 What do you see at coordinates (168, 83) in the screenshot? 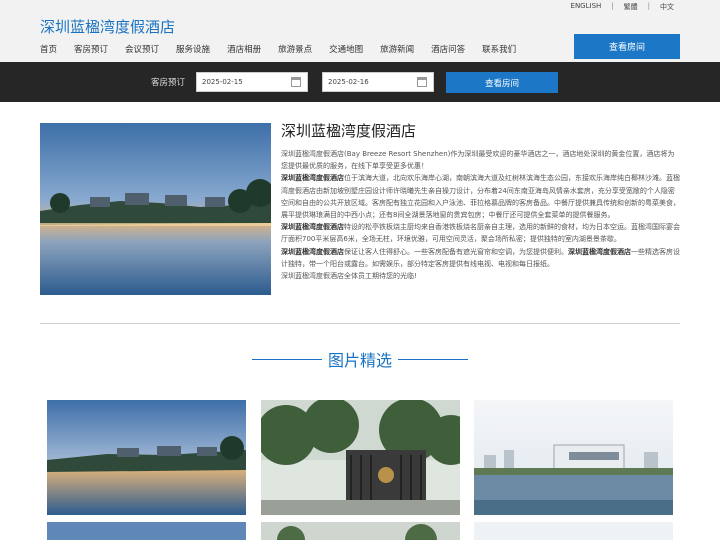
I see `booking-label: 客房预订` at bounding box center [168, 83].